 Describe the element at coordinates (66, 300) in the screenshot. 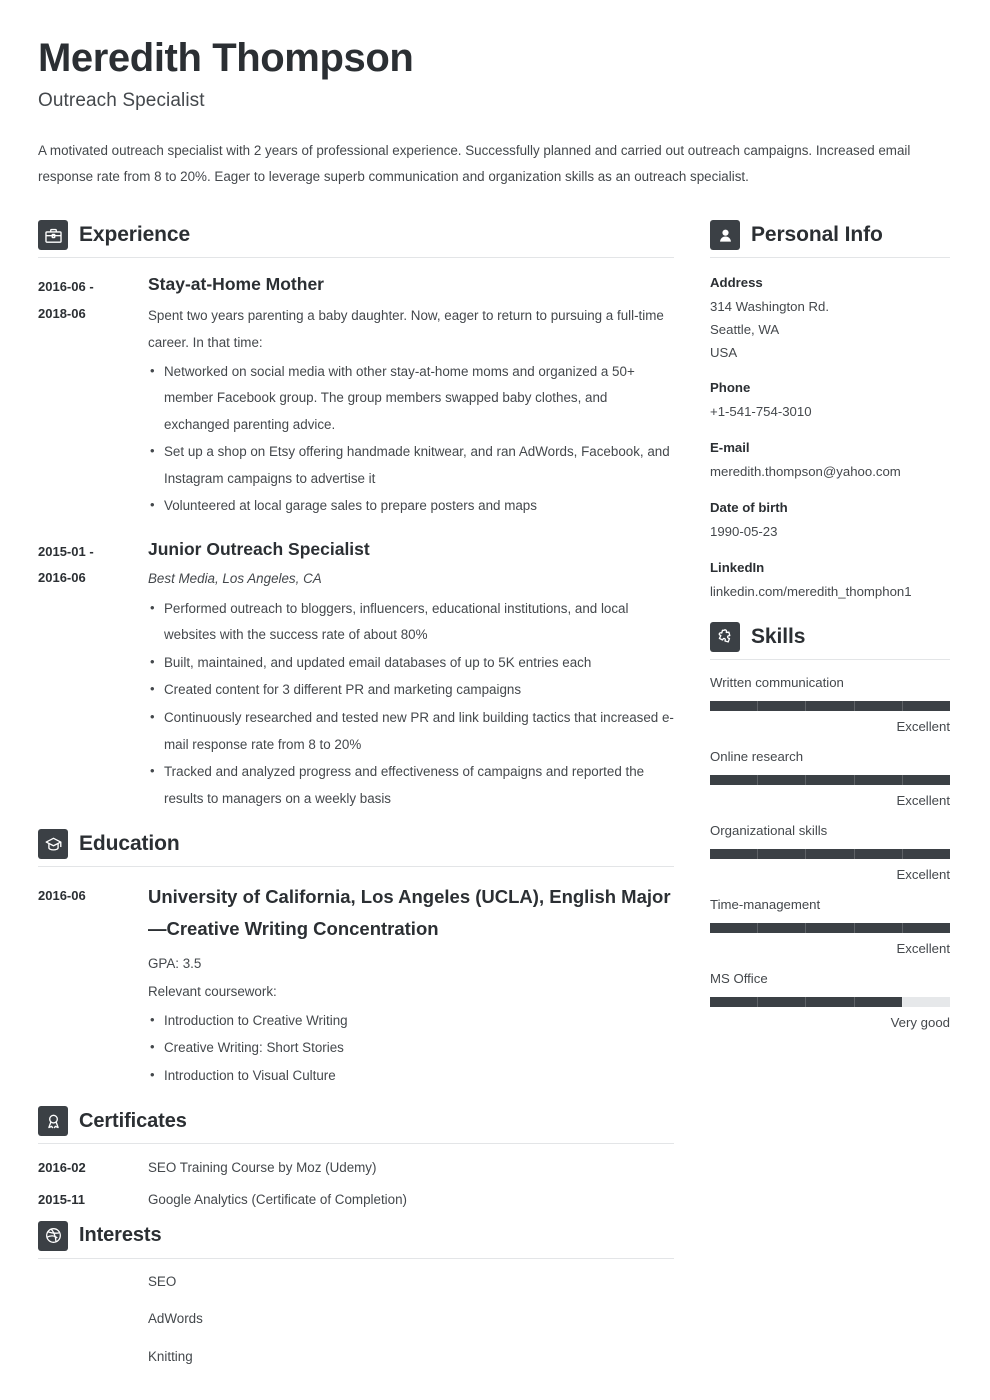

I see `entry-date: 2016-06 -2018-06` at that location.